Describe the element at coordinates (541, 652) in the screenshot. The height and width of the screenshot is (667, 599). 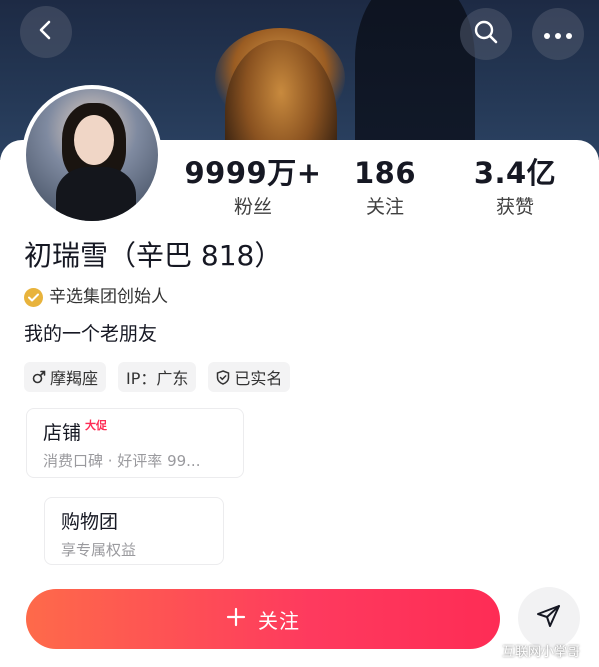
I see `watermark-text: 互联网小掌哥` at that location.